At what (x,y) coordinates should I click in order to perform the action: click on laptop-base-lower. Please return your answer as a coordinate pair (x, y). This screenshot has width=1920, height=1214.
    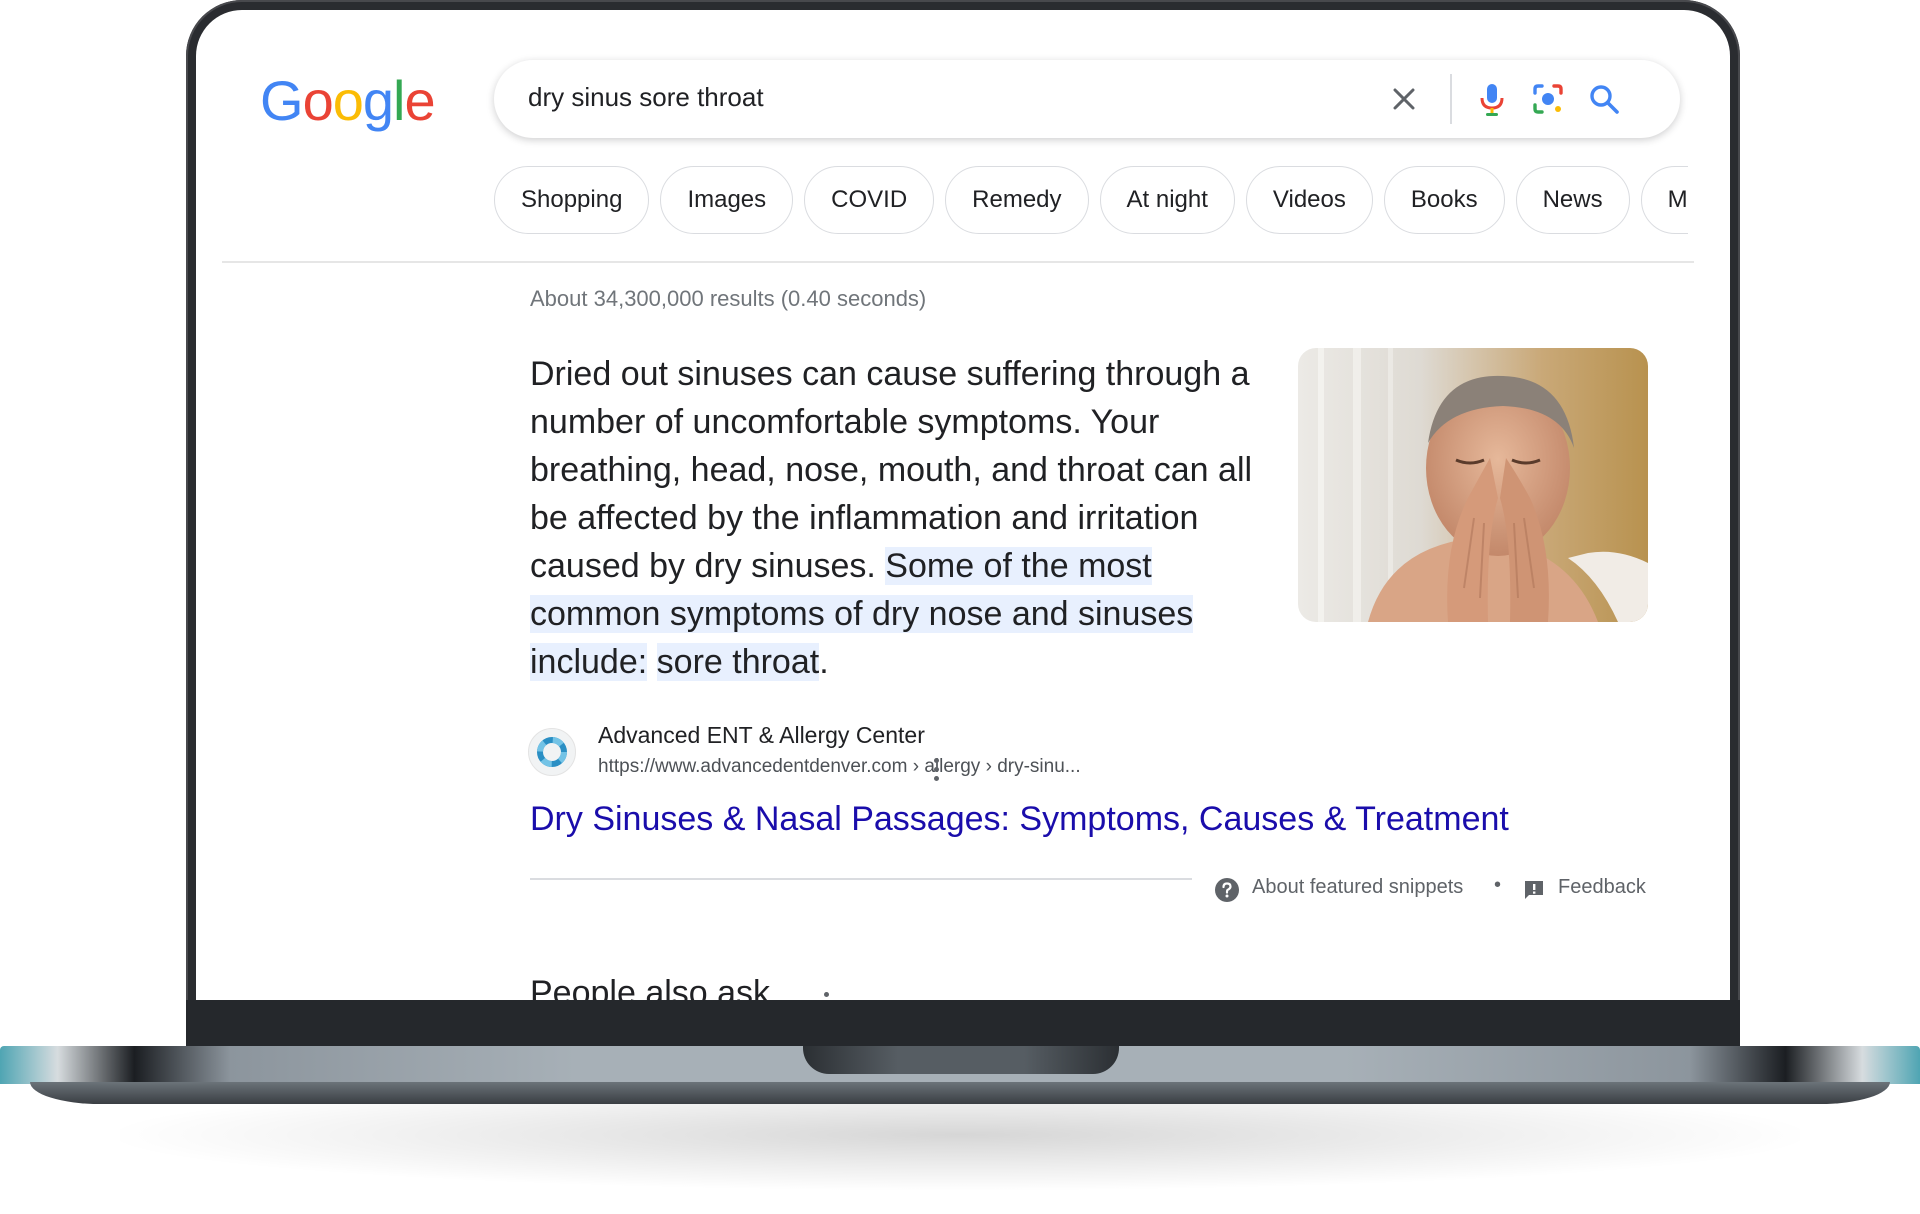
    Looking at the image, I should click on (960, 1093).